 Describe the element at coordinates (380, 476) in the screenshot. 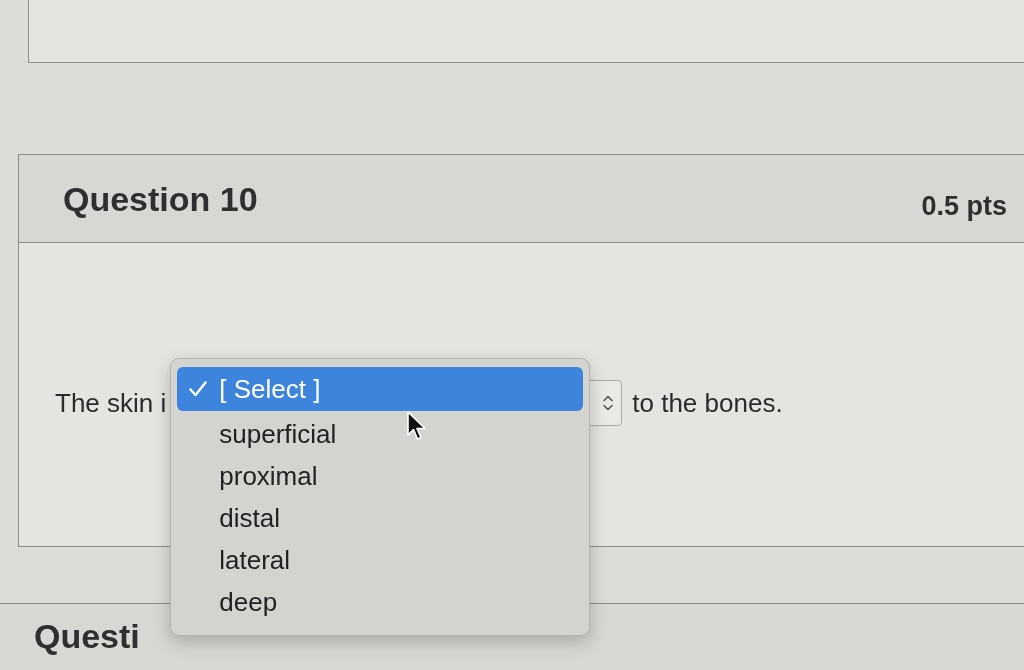

I see `dropdown-option: proximal` at that location.